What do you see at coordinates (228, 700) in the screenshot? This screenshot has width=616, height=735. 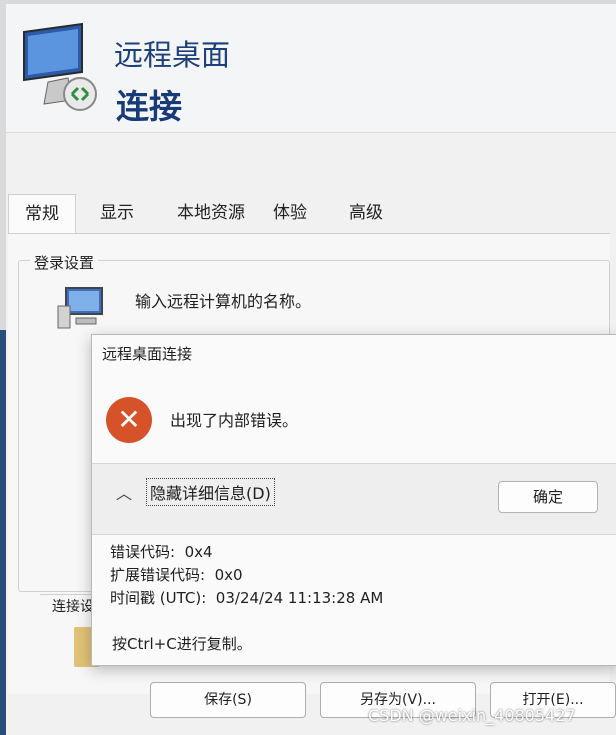 I see `save-button: 保存(S)` at bounding box center [228, 700].